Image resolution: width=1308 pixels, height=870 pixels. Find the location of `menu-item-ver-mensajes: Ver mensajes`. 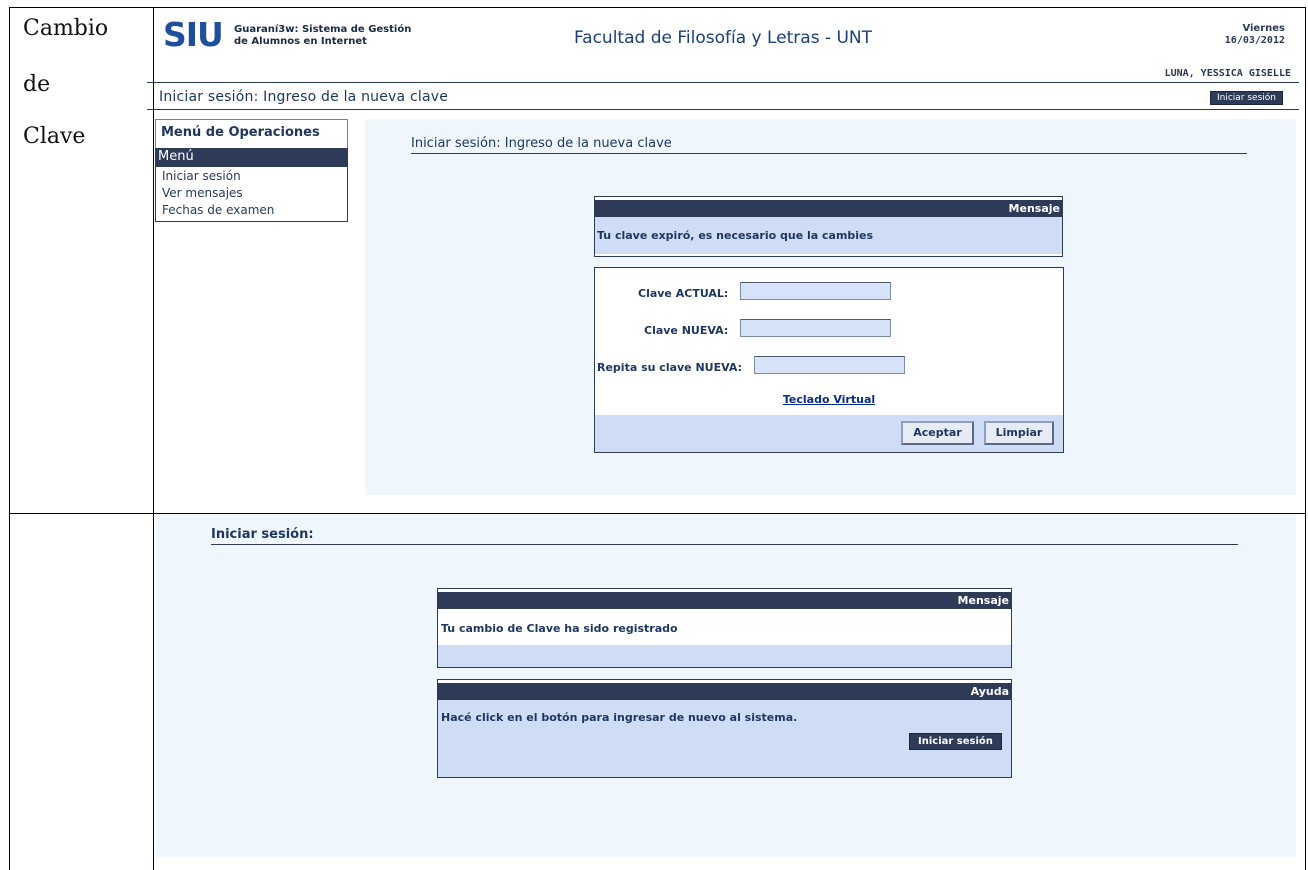

menu-item-ver-mensajes: Ver mensajes is located at coordinates (251, 193).